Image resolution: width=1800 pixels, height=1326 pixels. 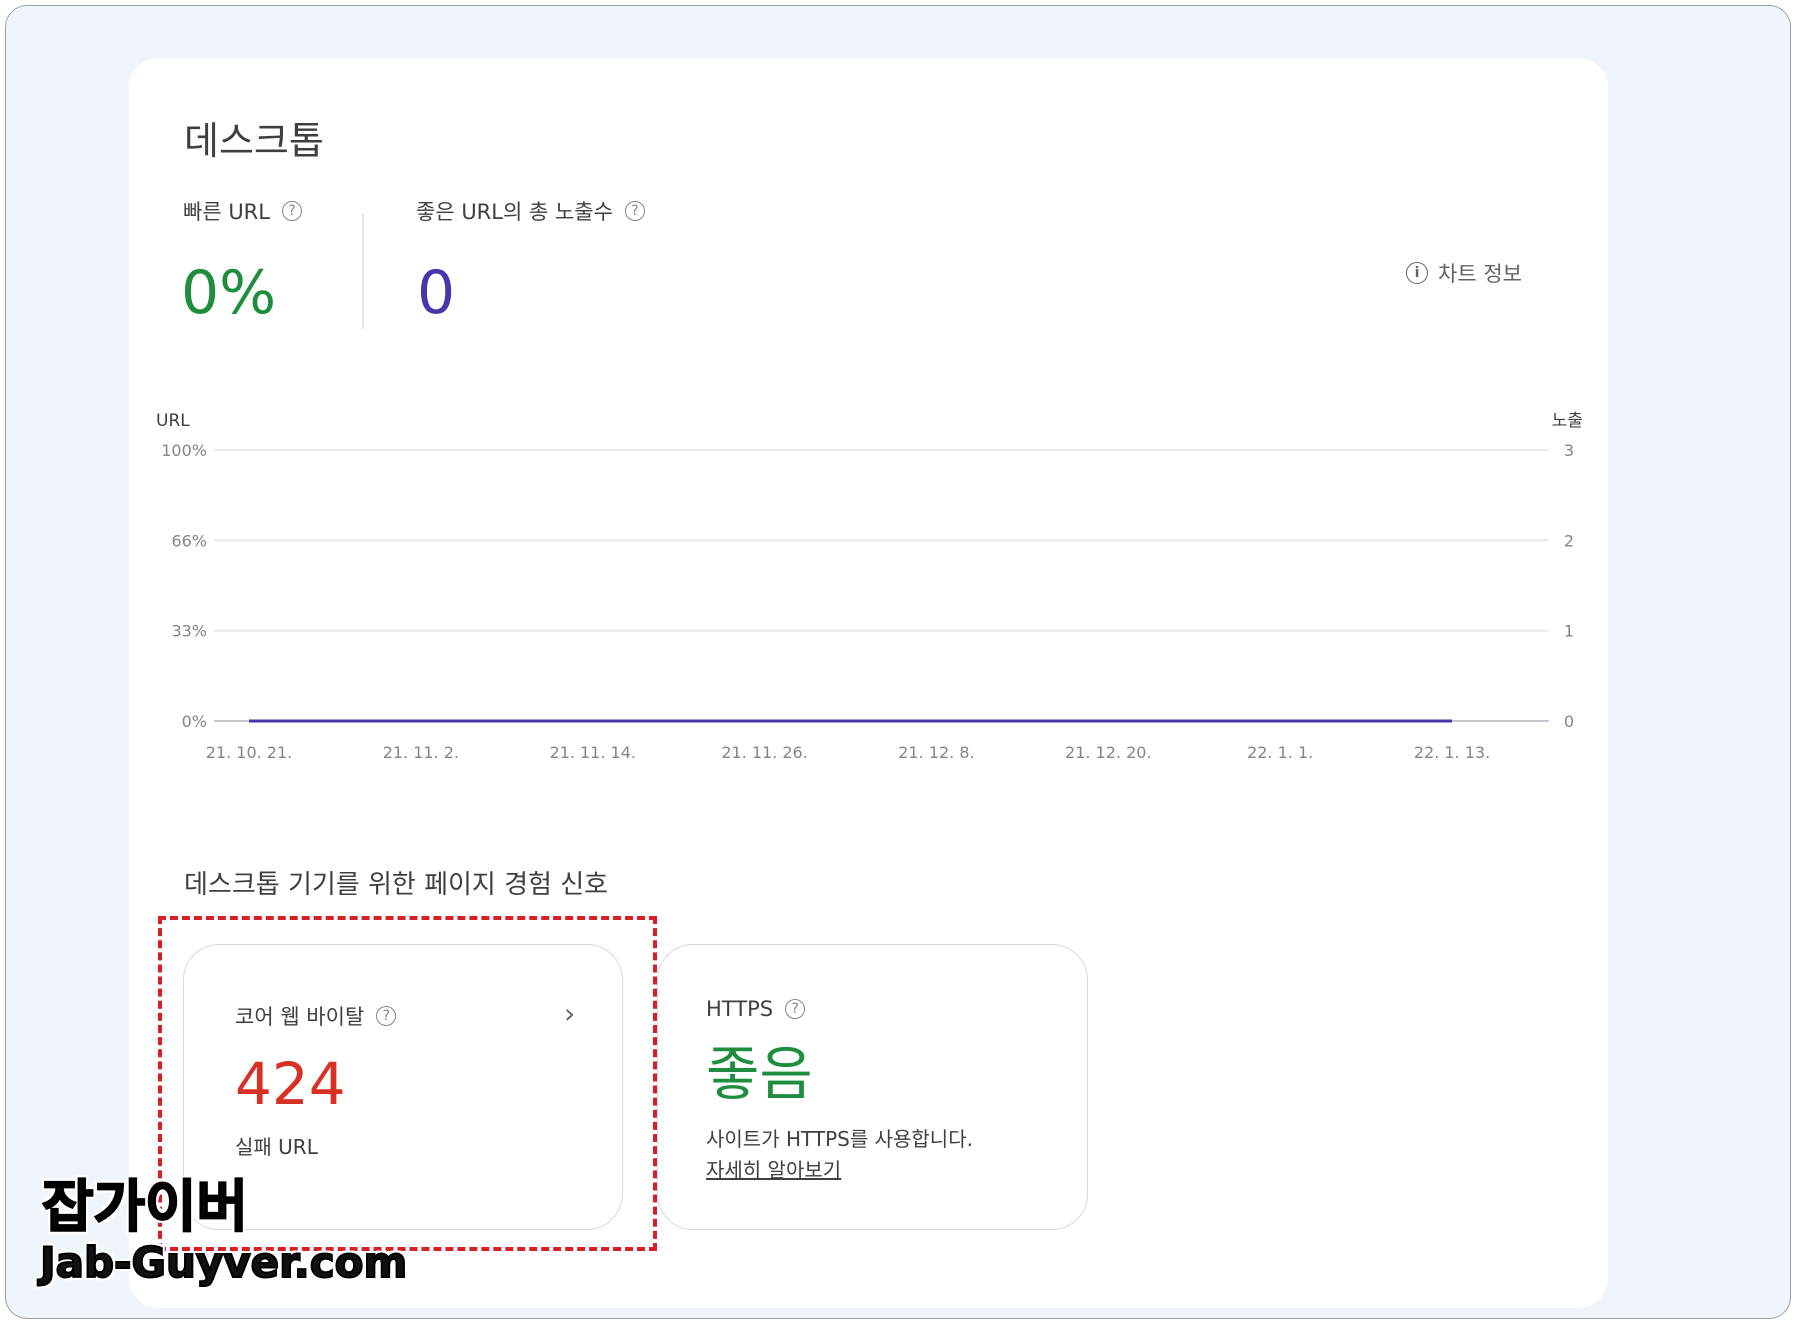 What do you see at coordinates (173, 421) in the screenshot?
I see `y-axis-left-label: URL` at bounding box center [173, 421].